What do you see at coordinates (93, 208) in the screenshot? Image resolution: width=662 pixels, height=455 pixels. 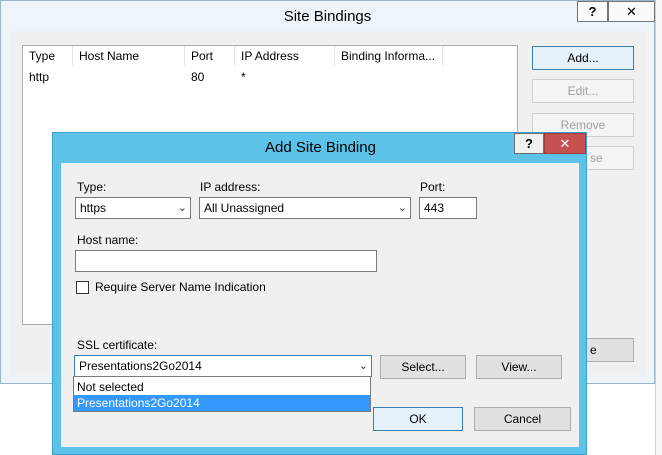 I see `type-value: https` at bounding box center [93, 208].